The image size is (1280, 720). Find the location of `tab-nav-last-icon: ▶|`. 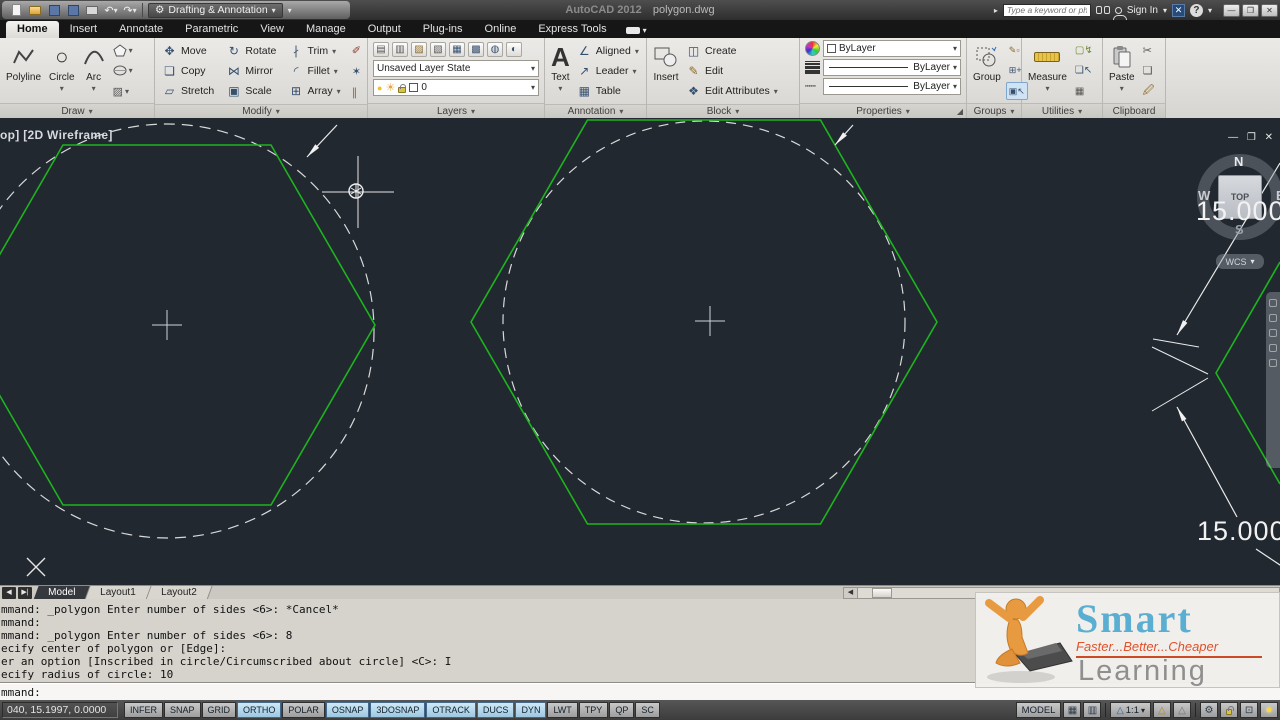

tab-nav-last-icon: ▶| is located at coordinates (25, 593).